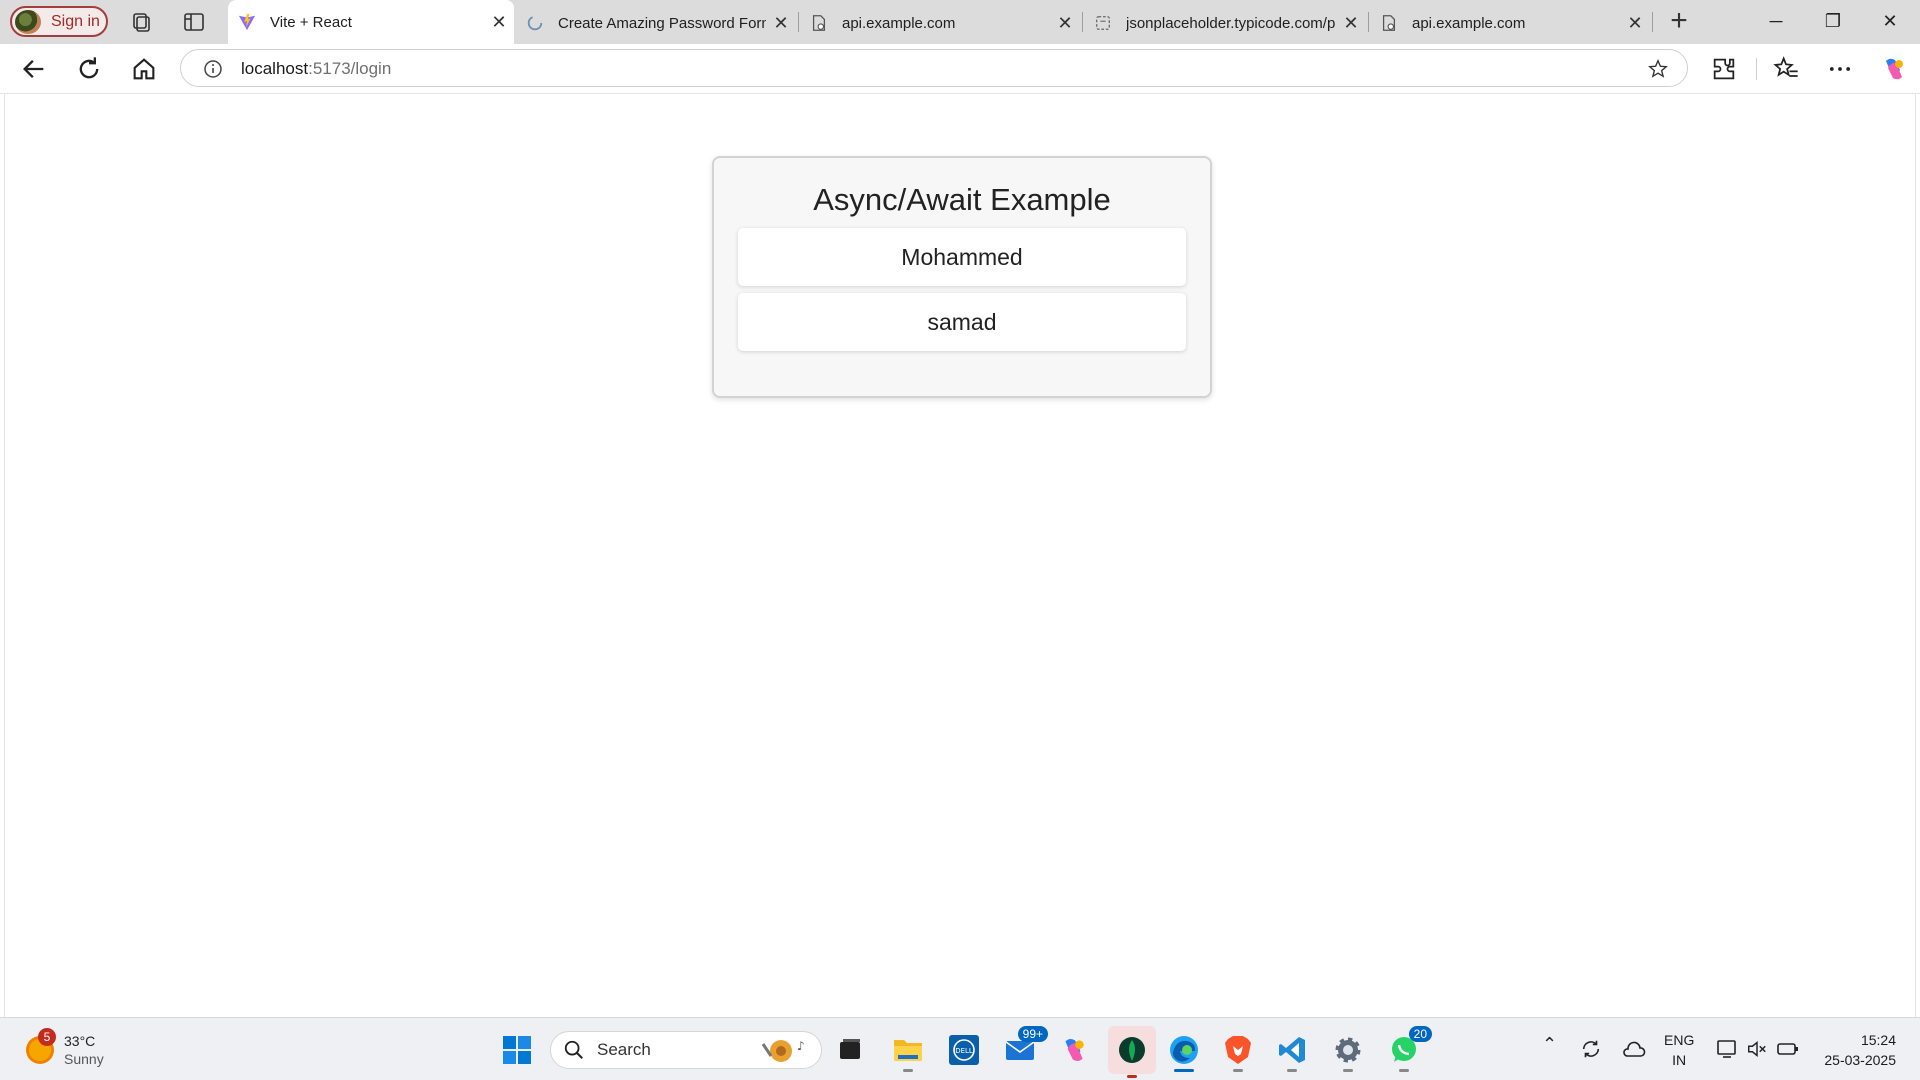 This screenshot has height=1080, width=1920. What do you see at coordinates (1032, 1034) in the screenshot?
I see `mail-badge: 99+` at bounding box center [1032, 1034].